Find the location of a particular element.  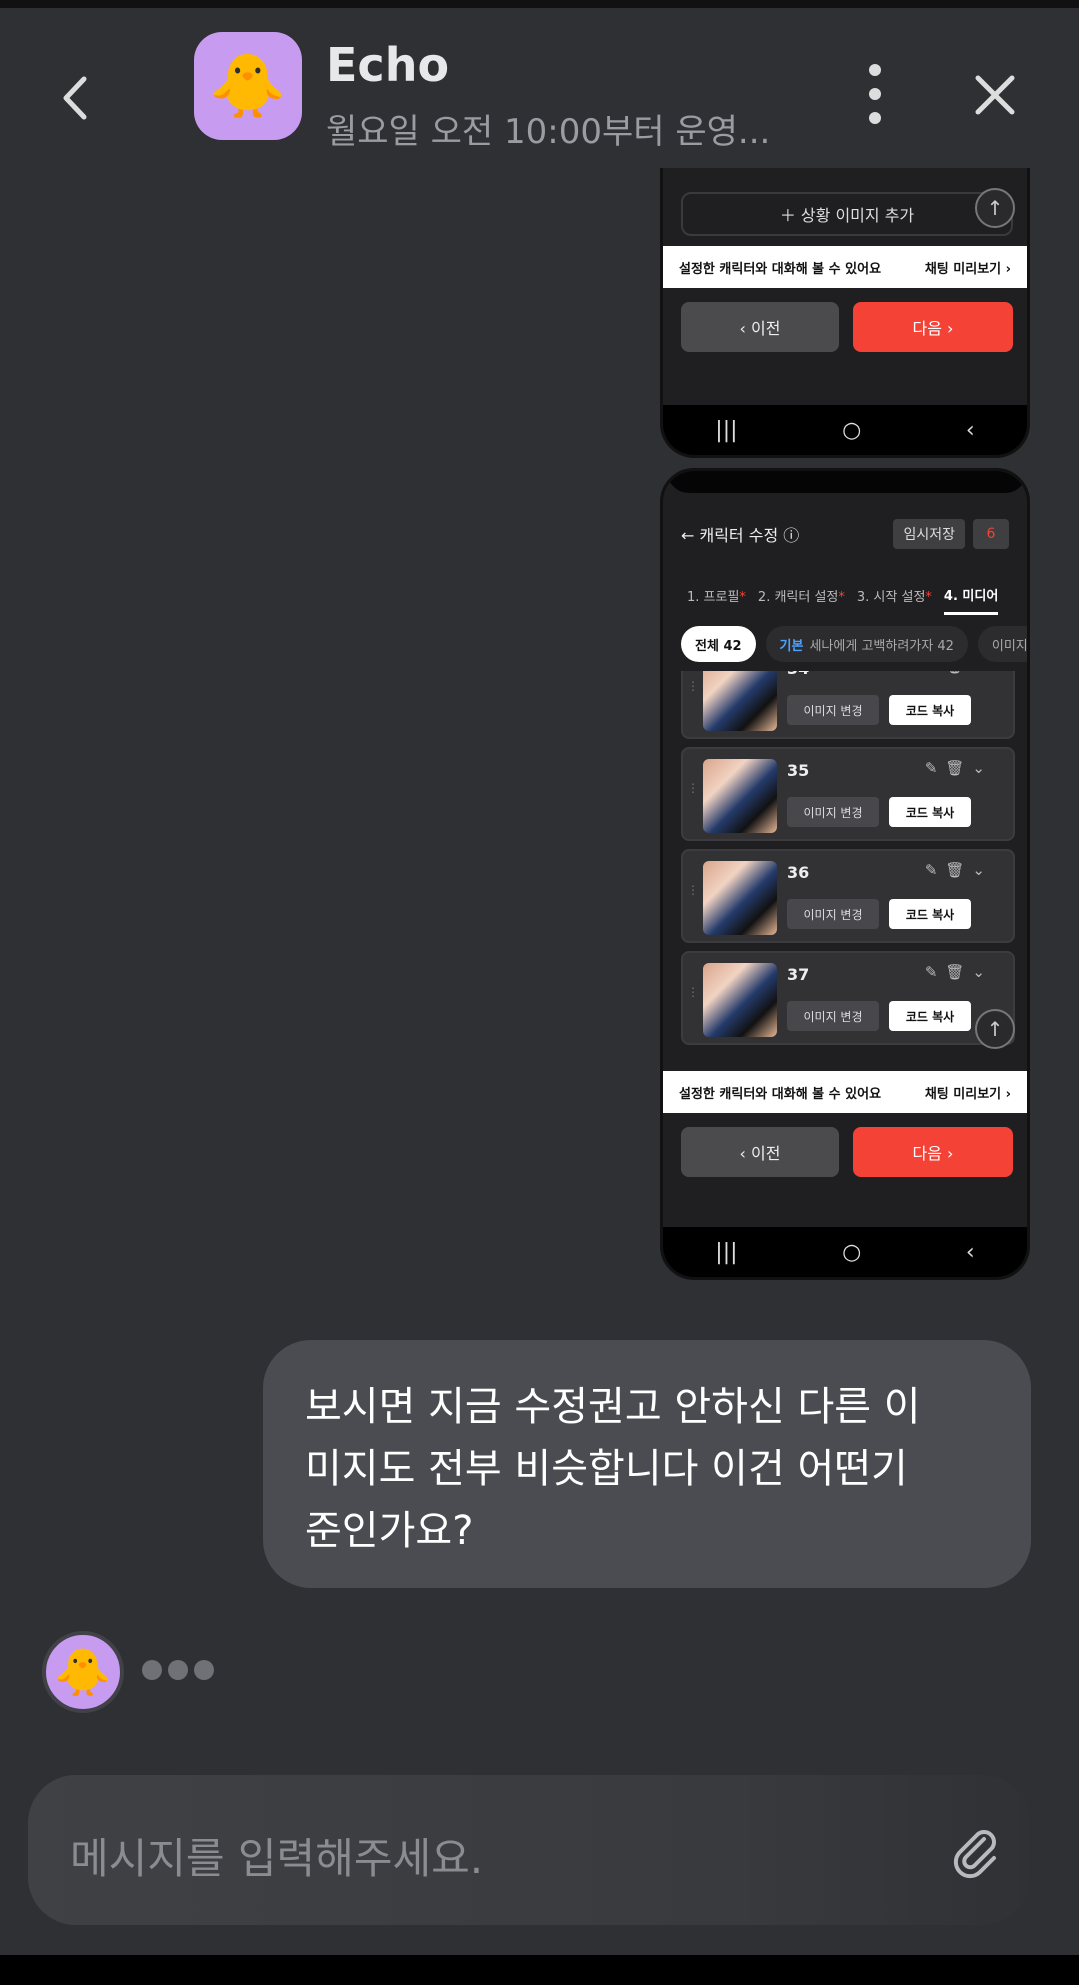

filter-chips: 전체 42 기본 세나에게 고백하려가자 42 이미지 is located at coordinates (854, 644).